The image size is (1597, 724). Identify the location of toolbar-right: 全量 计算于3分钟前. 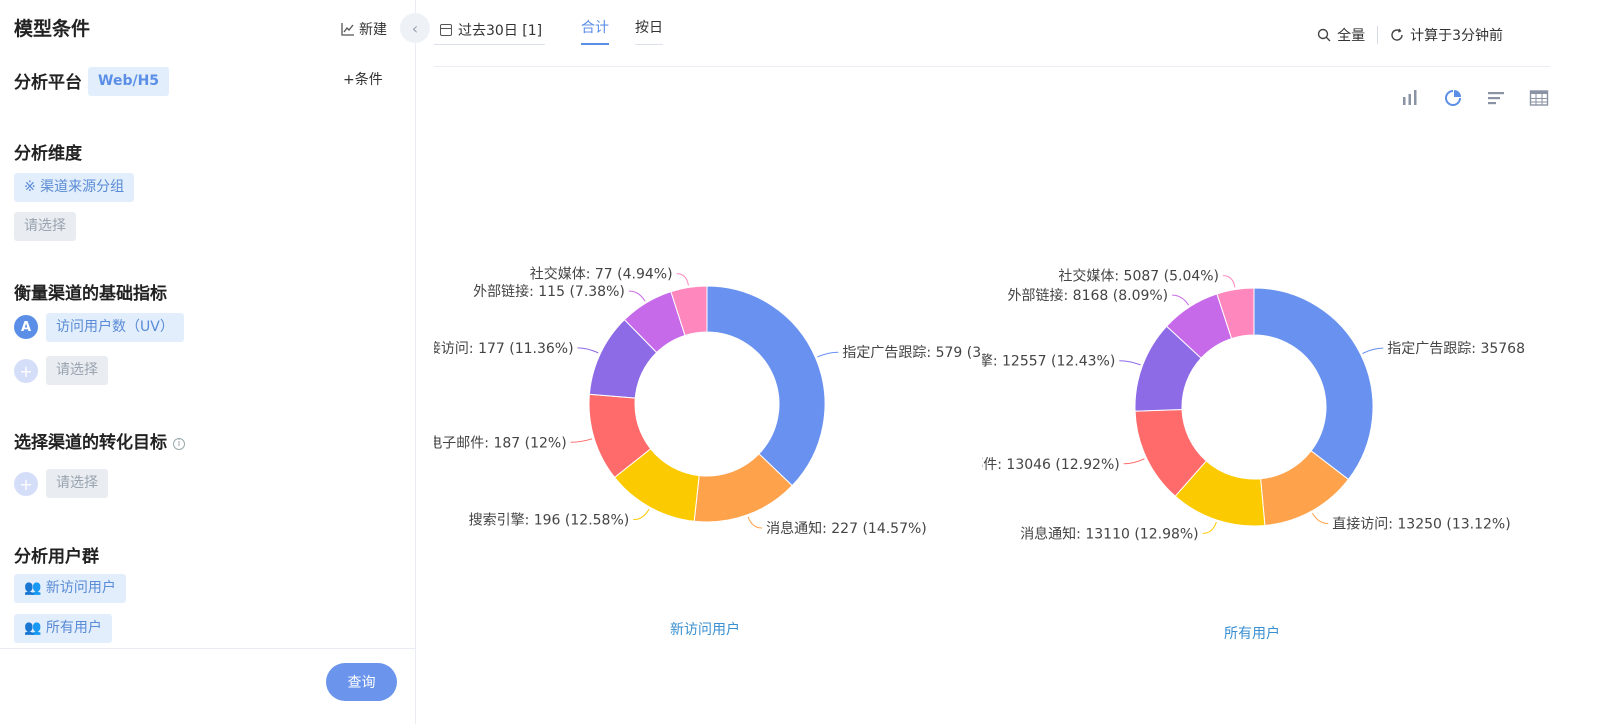
(1410, 35).